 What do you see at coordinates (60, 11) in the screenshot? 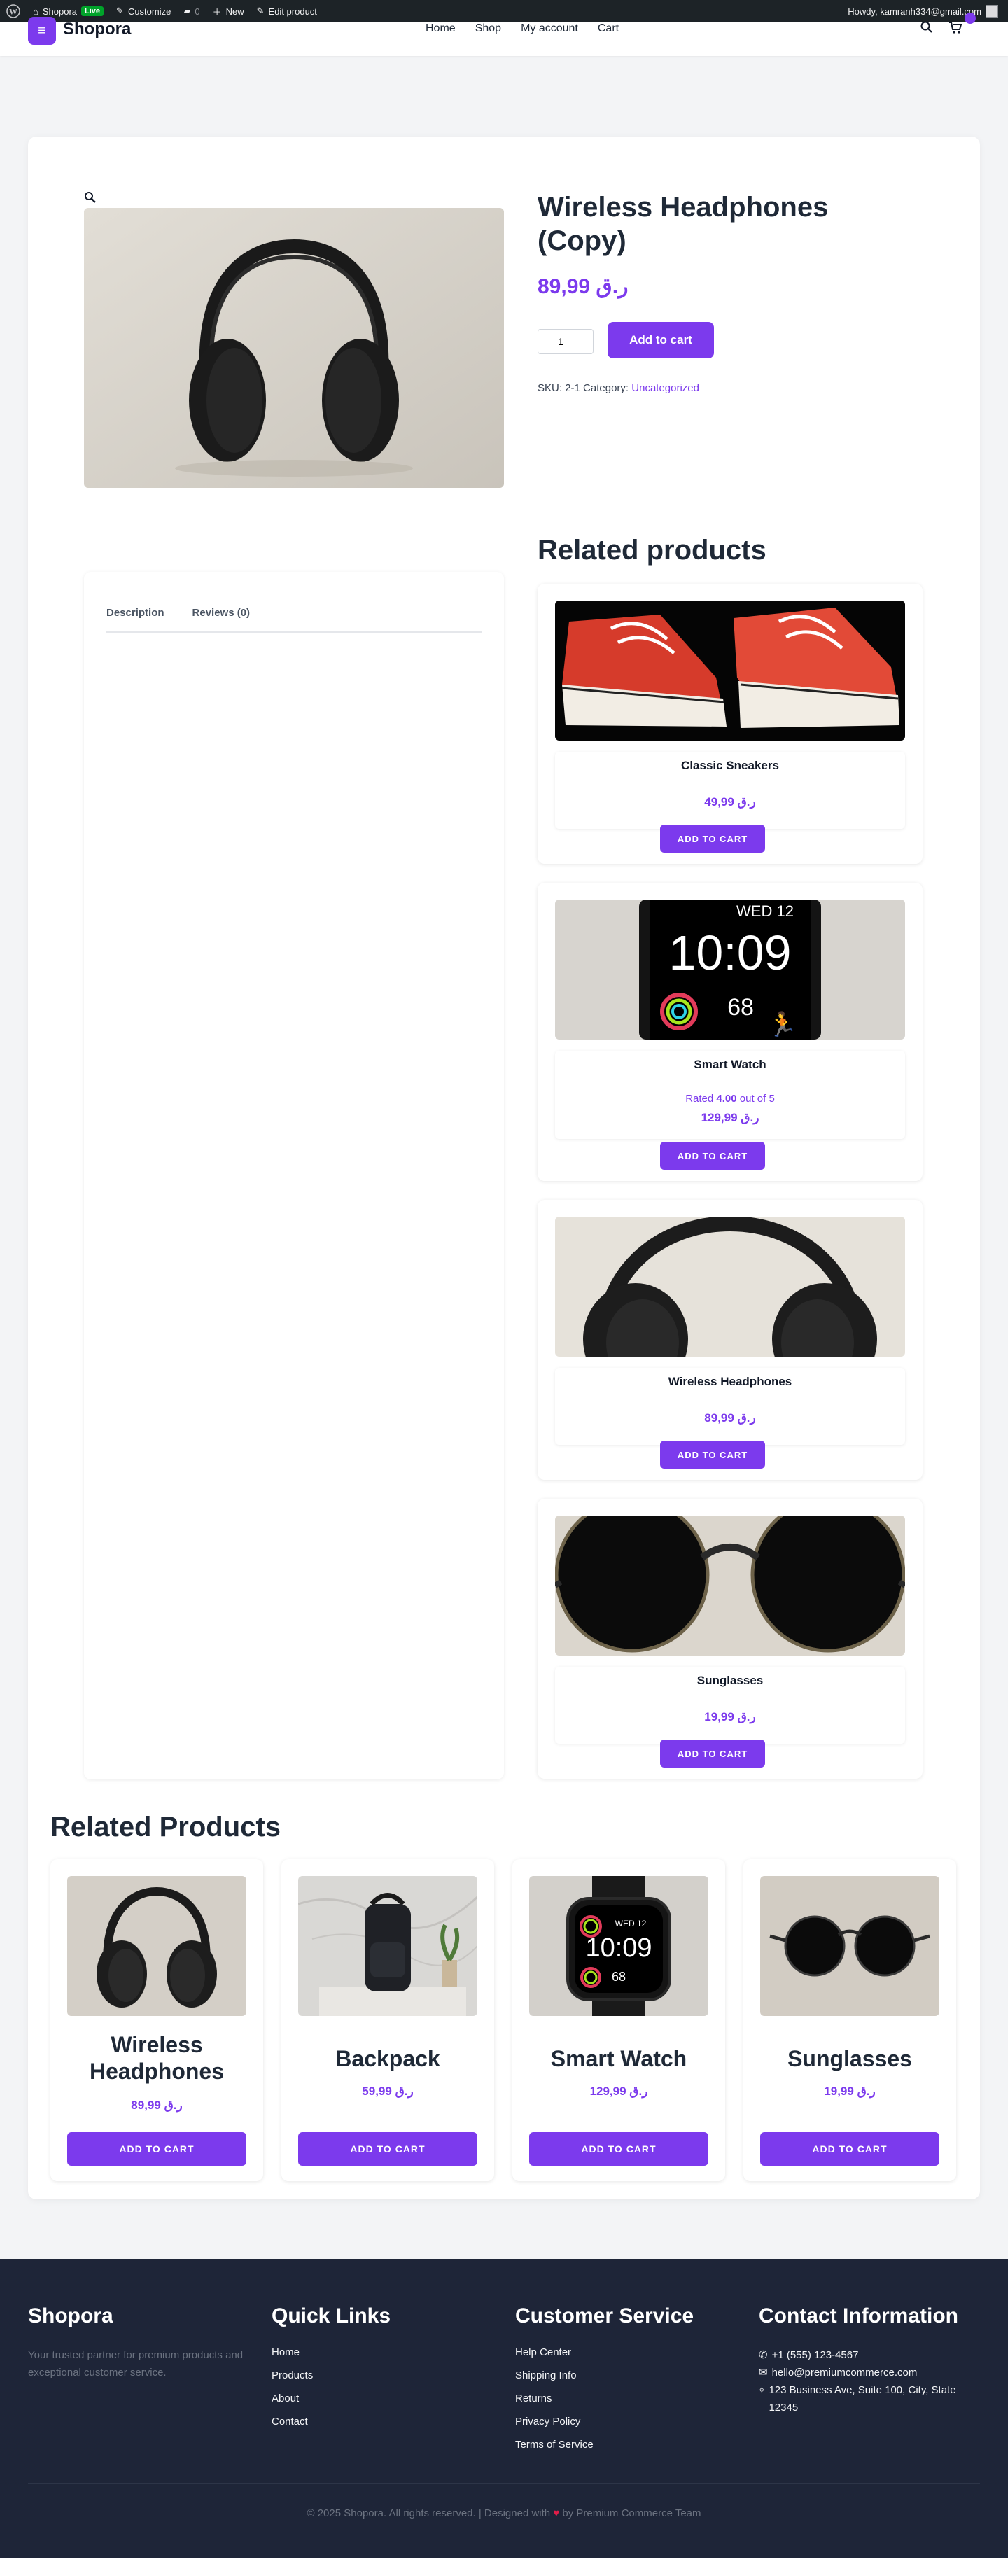
I see `admin-site-name: Shopora` at bounding box center [60, 11].